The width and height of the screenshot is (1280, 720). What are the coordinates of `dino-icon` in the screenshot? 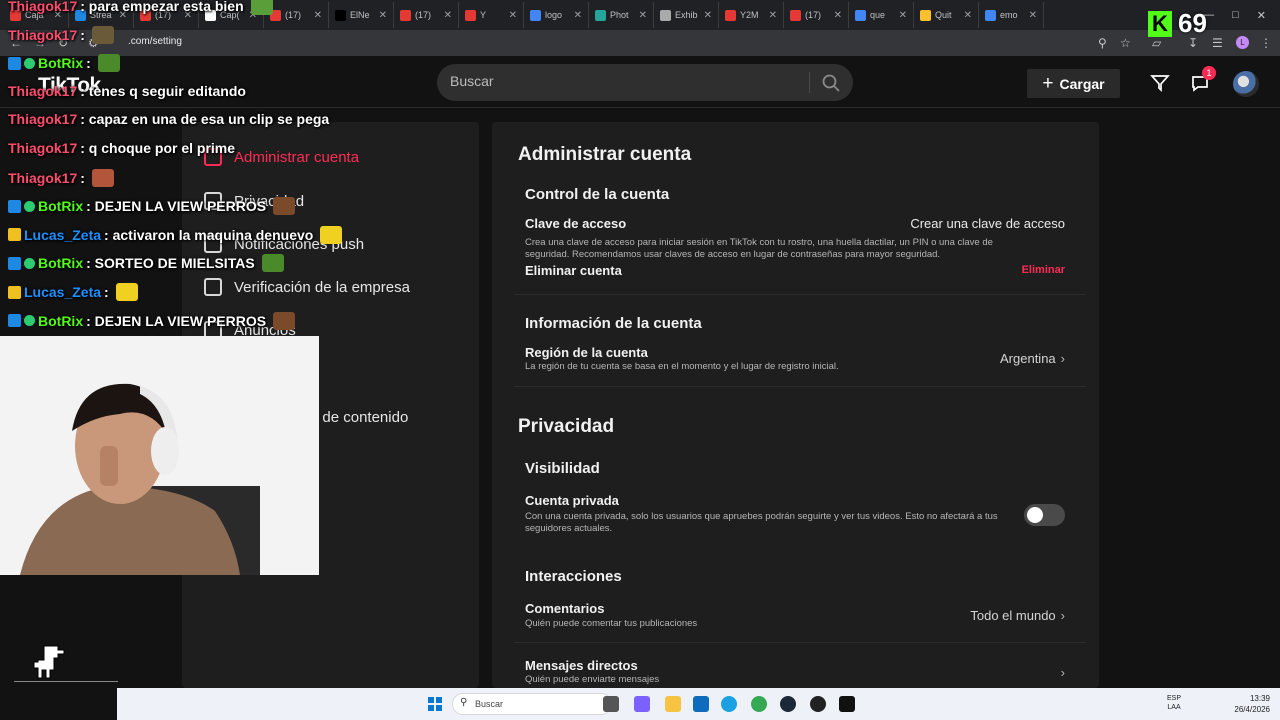 It's located at (66, 663).